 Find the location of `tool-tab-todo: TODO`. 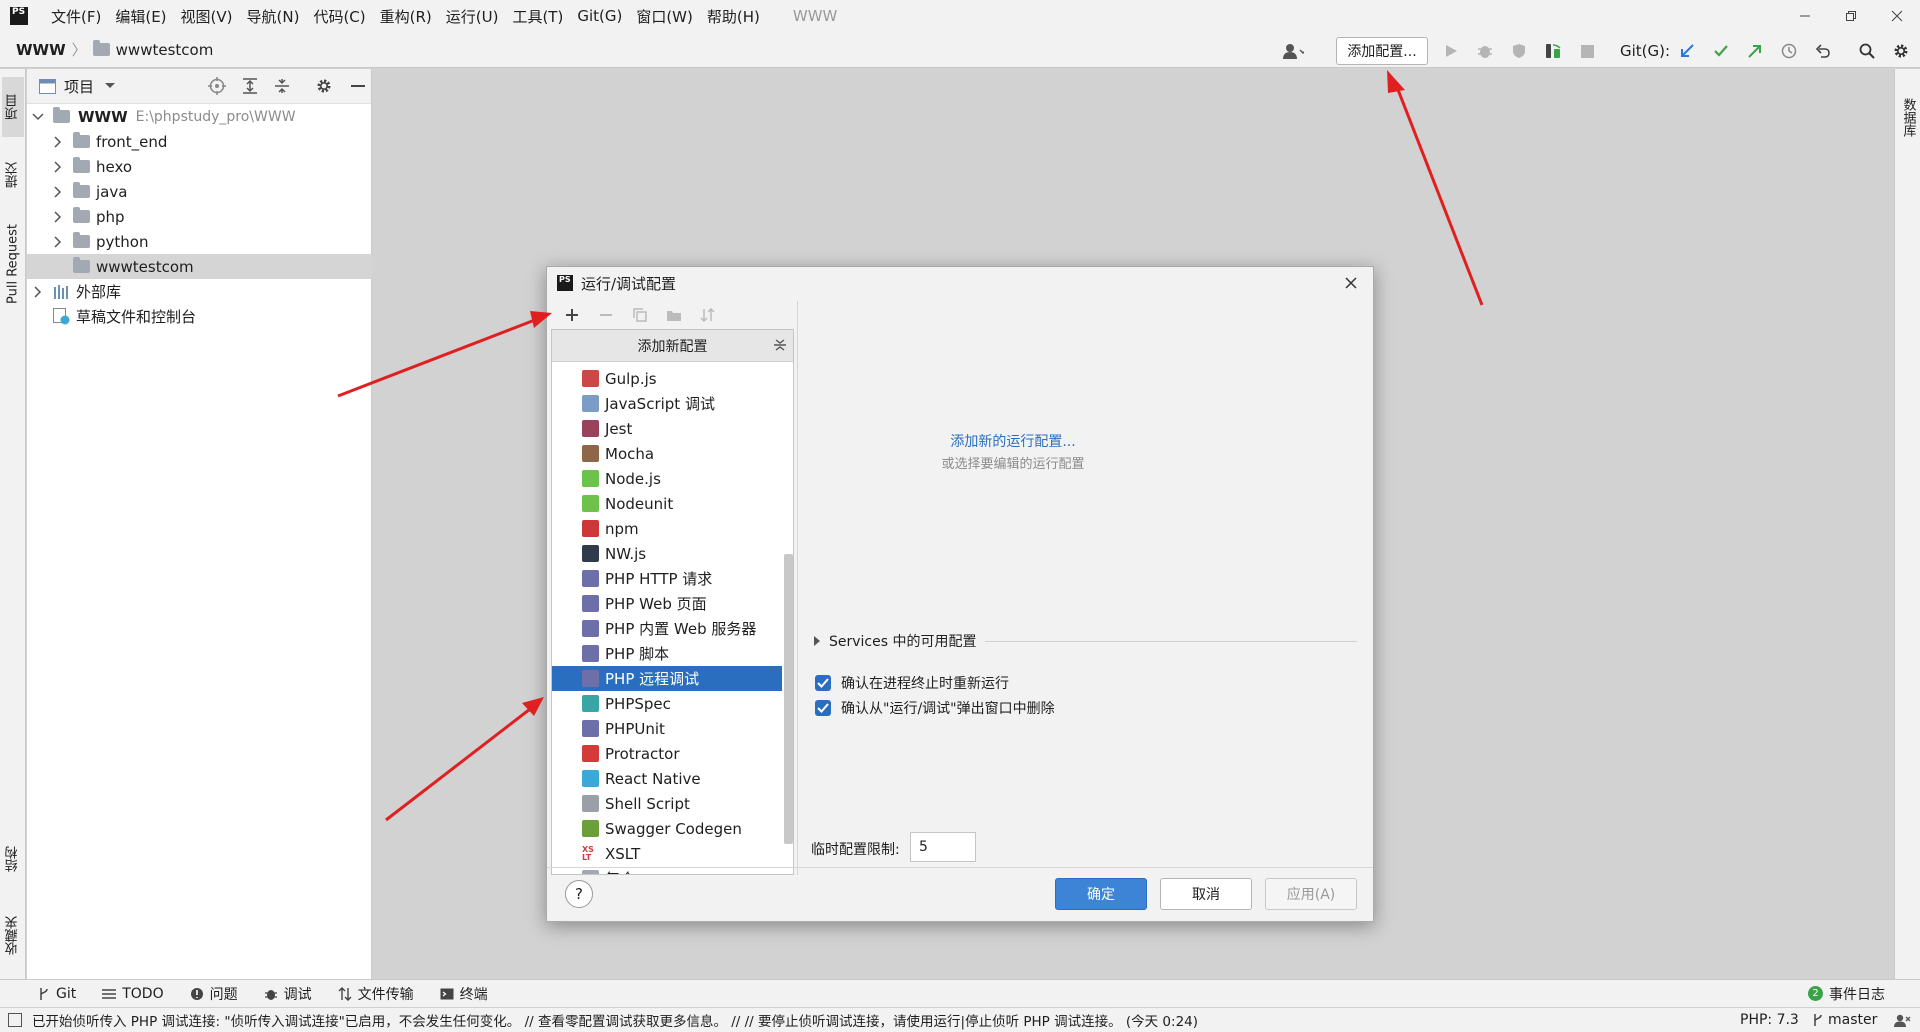

tool-tab-todo: TODO is located at coordinates (133, 994).